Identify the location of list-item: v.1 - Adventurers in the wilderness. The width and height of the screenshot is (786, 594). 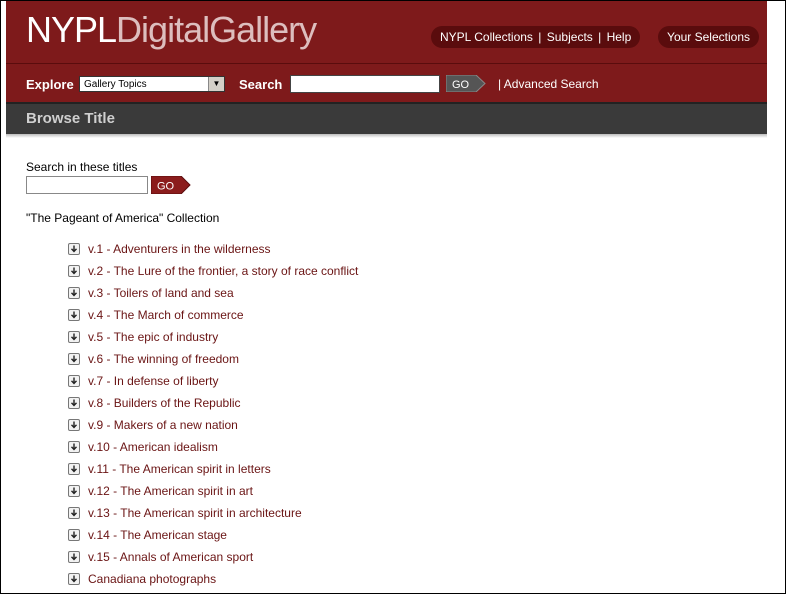
(213, 249).